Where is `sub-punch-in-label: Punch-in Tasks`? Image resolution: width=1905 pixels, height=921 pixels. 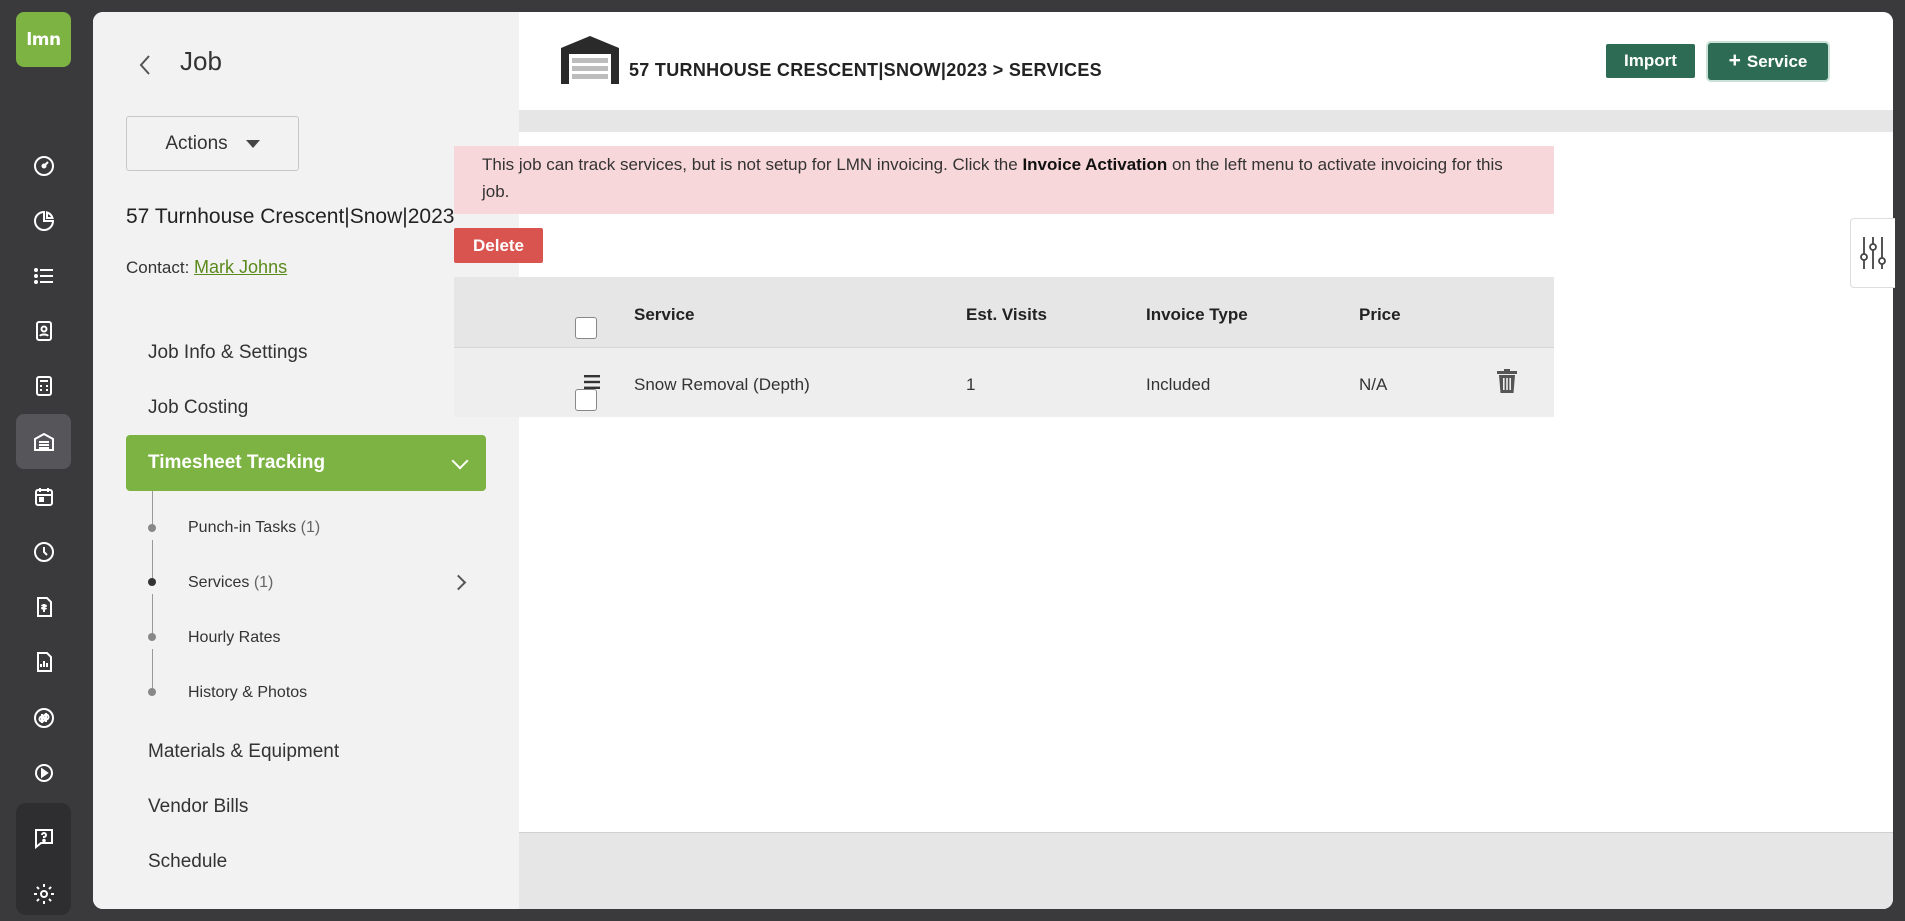
sub-punch-in-label: Punch-in Tasks is located at coordinates (242, 527).